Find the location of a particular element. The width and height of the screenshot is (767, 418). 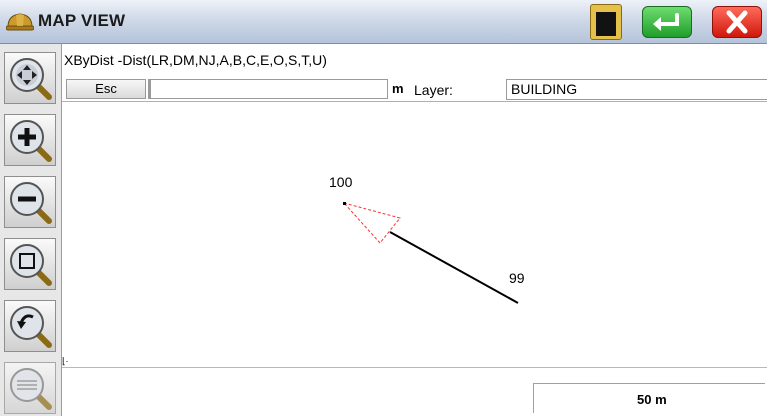

calculator-button is located at coordinates (606, 22).